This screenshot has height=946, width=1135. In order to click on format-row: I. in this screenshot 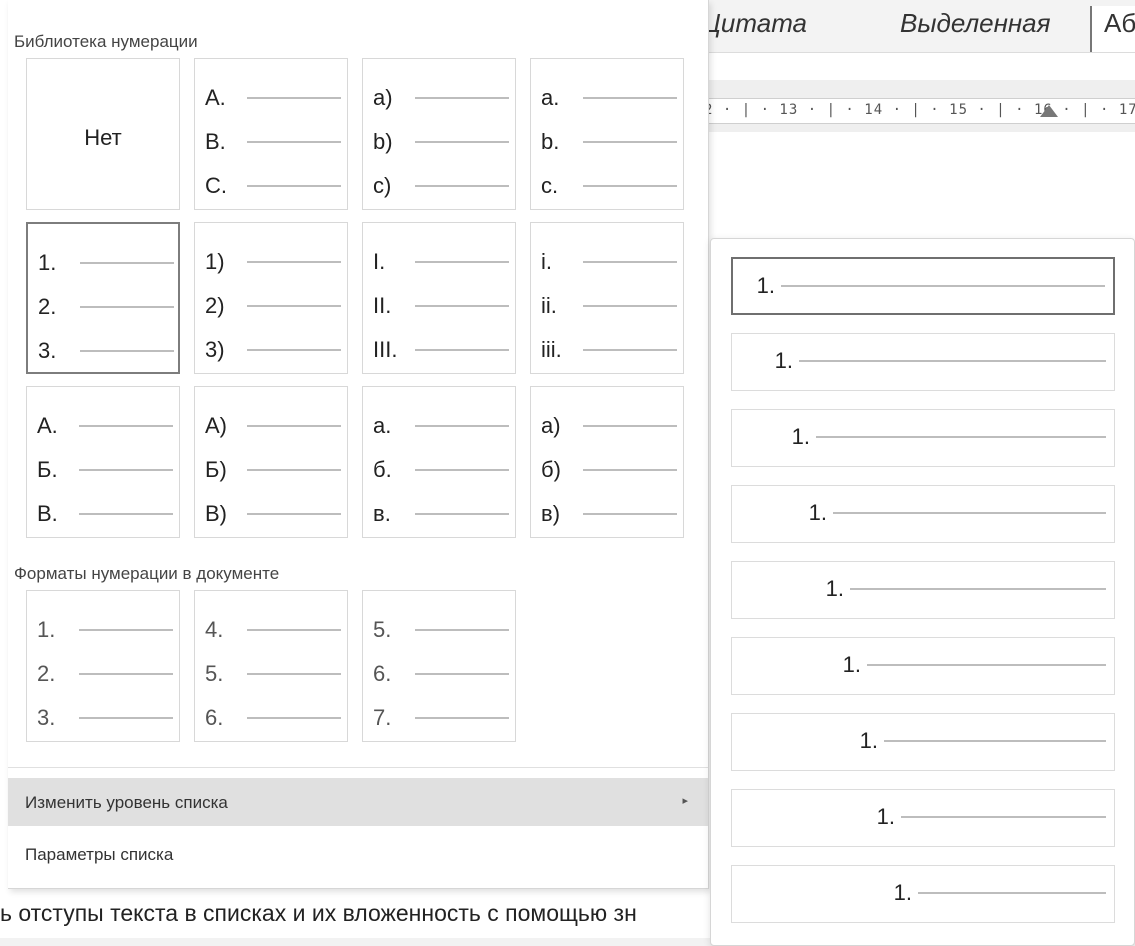, I will do `click(441, 262)`.